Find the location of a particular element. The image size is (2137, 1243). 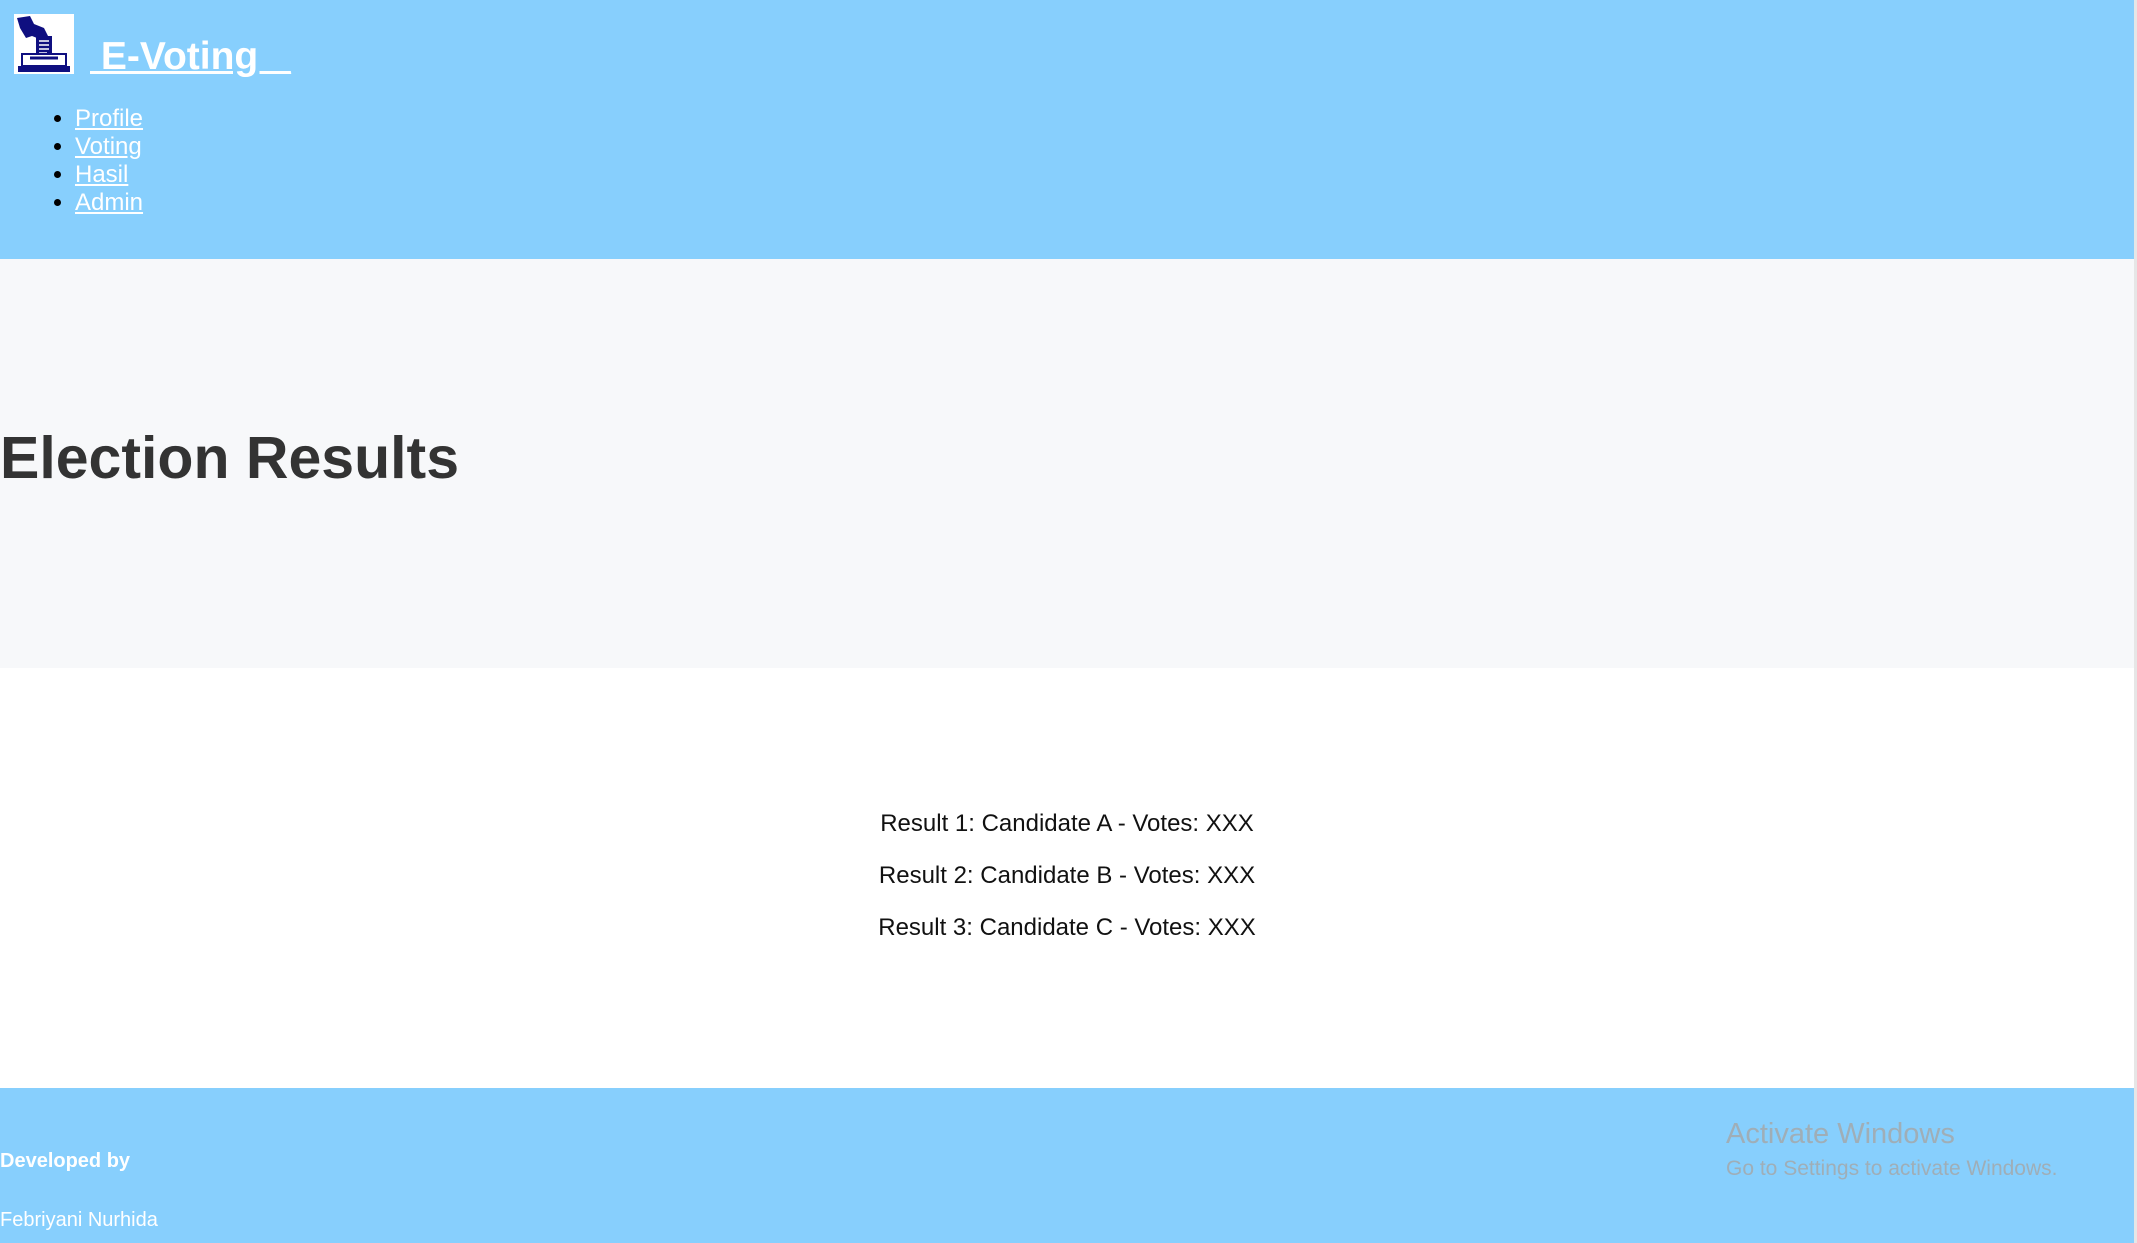

nav-item-hasil: Hasil is located at coordinates (109, 175).